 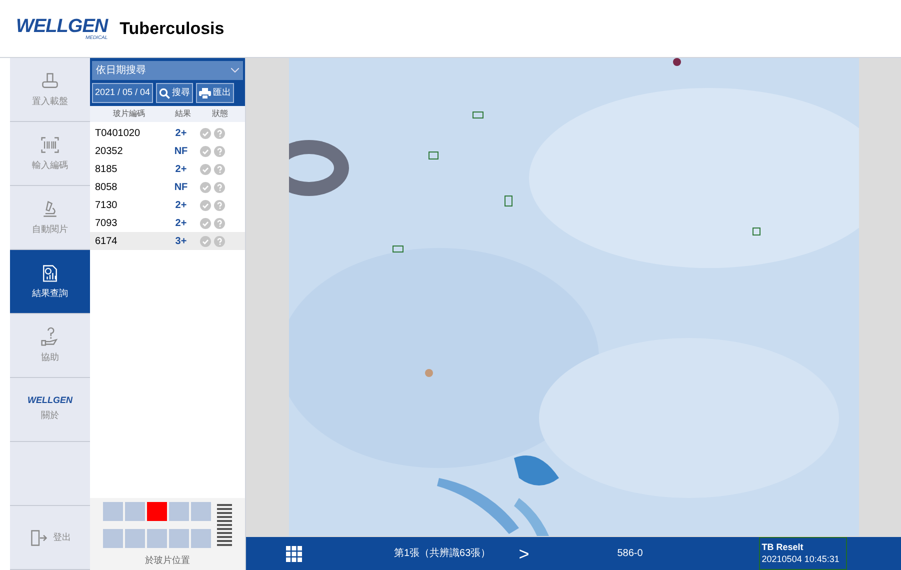 I want to click on report-icon, so click(x=50, y=272).